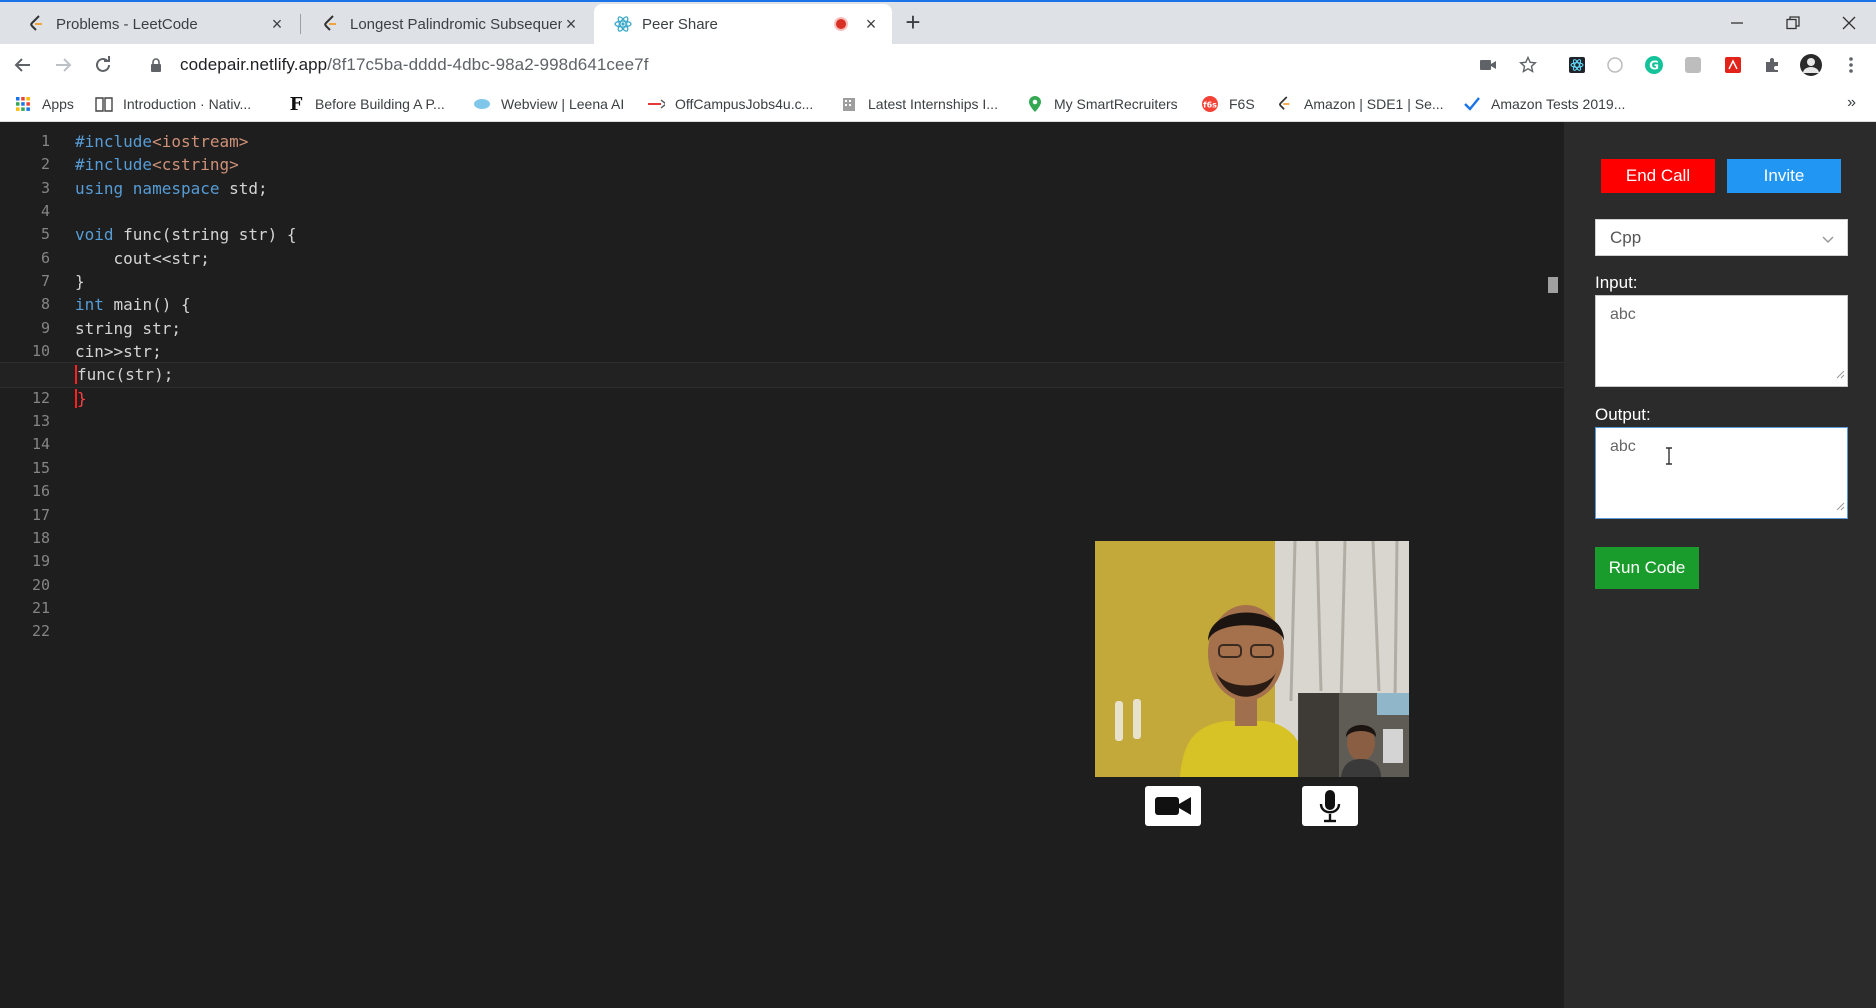  I want to click on new-tab-button: +, so click(913, 22).